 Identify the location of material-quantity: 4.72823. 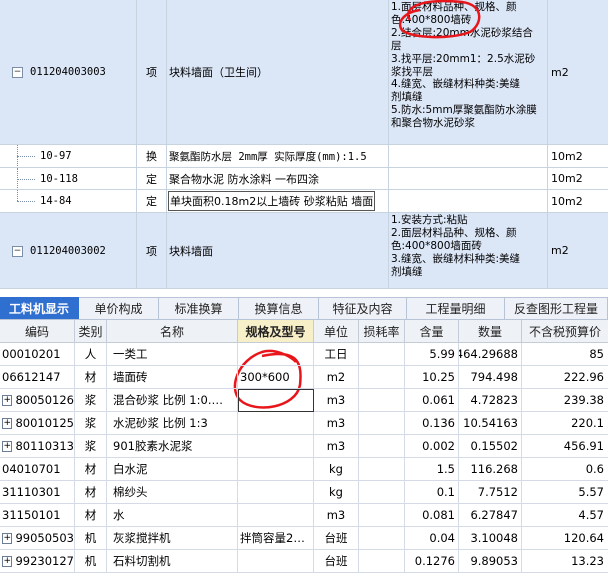
(490, 400).